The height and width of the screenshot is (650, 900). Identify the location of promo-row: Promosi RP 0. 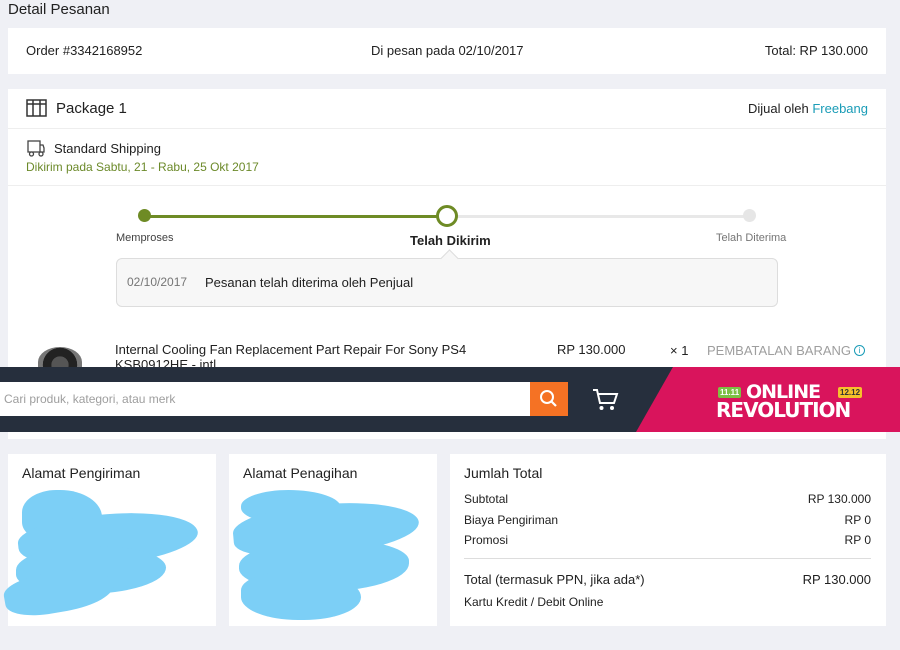
(667, 540).